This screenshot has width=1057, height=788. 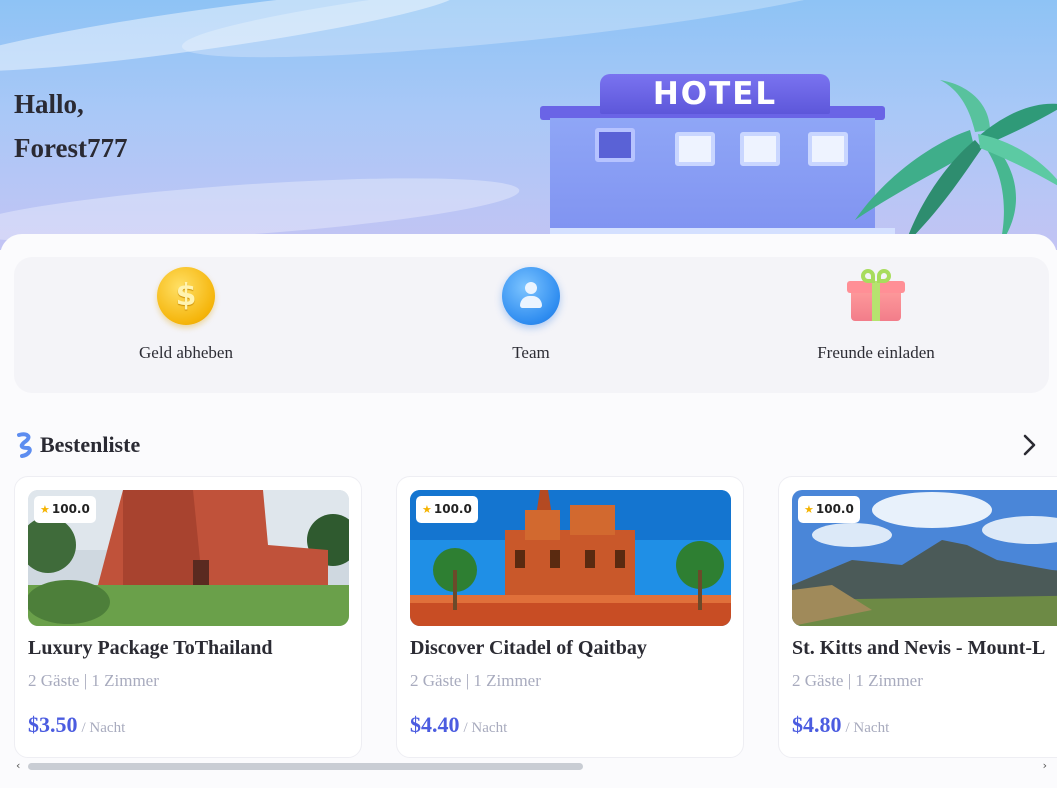 What do you see at coordinates (435, 724) in the screenshot?
I see `price-value: $4.40` at bounding box center [435, 724].